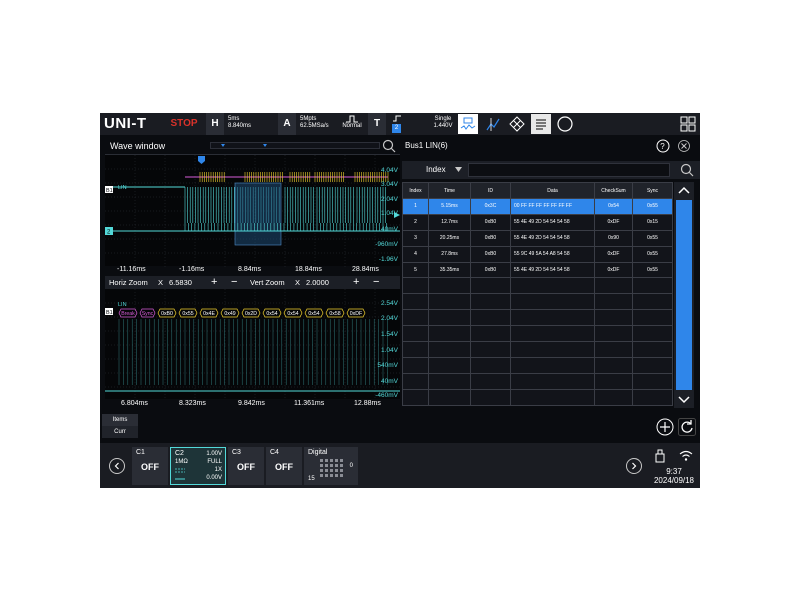 The image size is (800, 600). I want to click on math-button, so click(517, 124).